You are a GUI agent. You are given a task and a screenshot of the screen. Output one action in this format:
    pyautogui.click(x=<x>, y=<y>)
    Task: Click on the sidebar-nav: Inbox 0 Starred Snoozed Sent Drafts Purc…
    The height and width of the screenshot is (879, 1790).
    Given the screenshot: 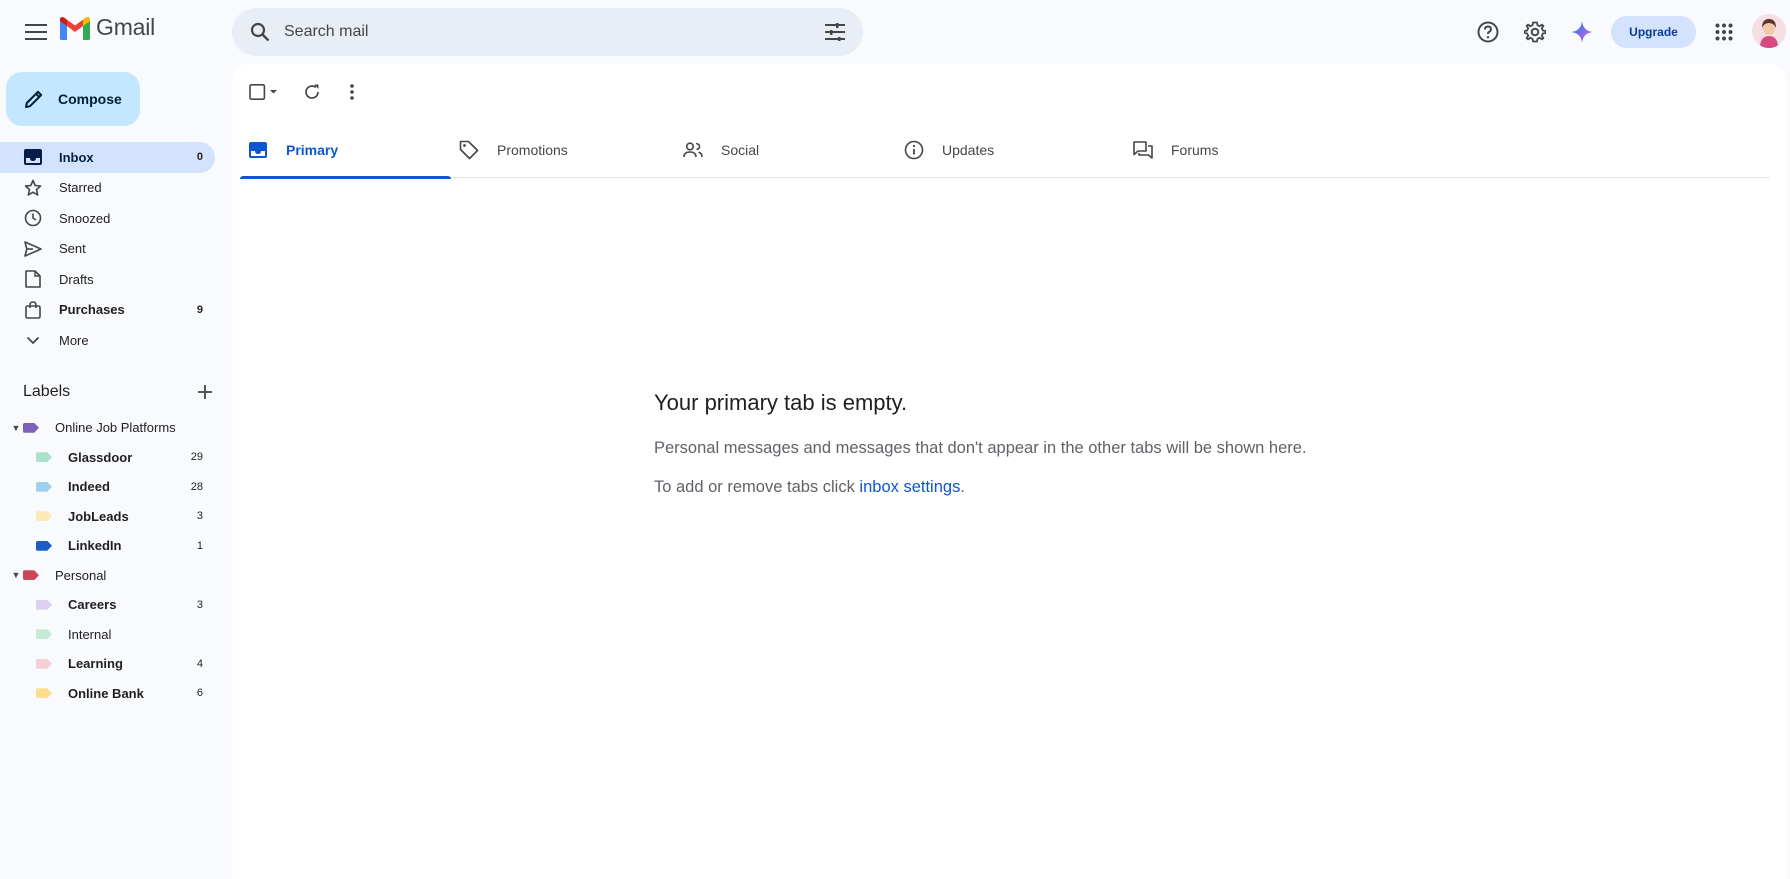 What is the action you would take?
    pyautogui.click(x=107, y=249)
    